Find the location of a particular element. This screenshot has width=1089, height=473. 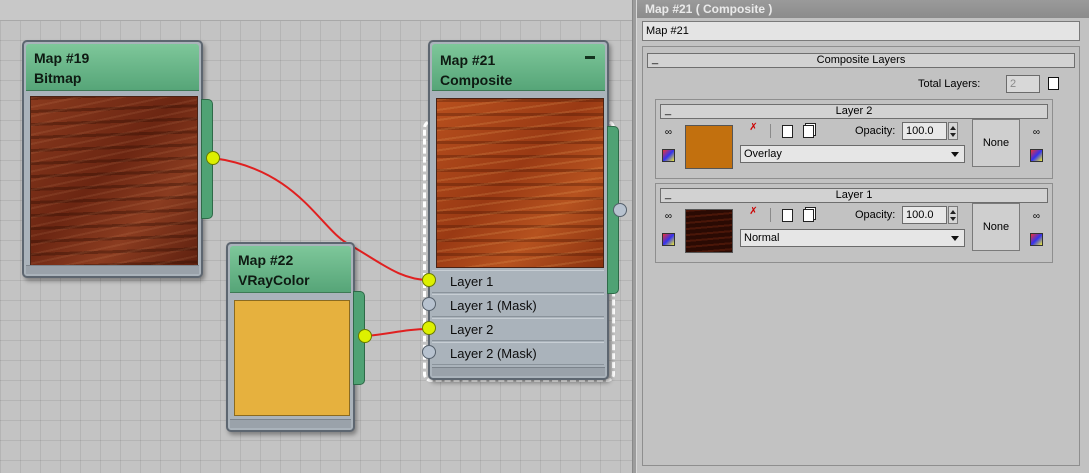

input-socket-layer-1-mask is located at coordinates (429, 304).